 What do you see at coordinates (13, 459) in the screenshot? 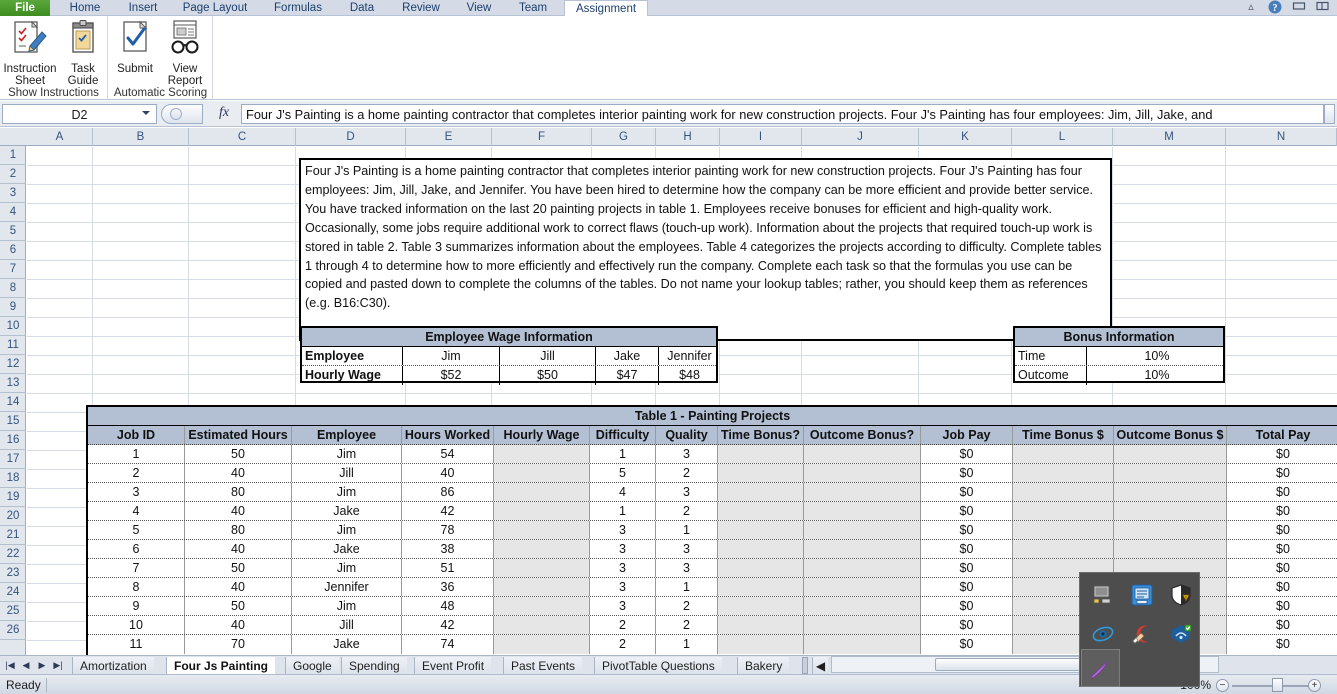
I see `row-header-17: 17` at bounding box center [13, 459].